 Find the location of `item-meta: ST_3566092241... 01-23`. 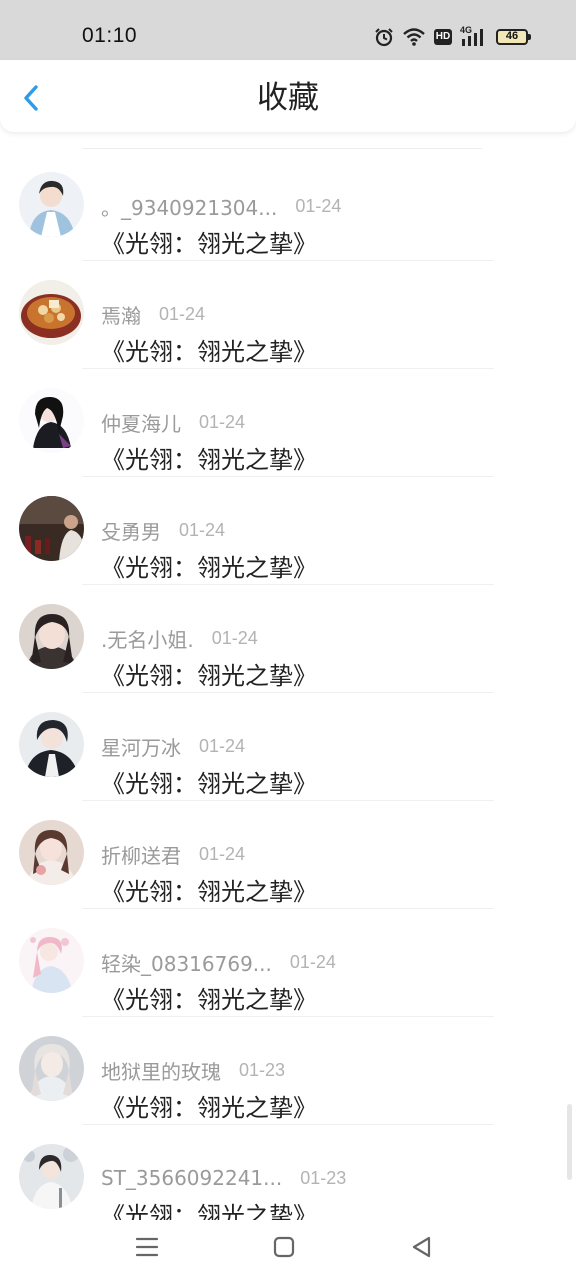

item-meta: ST_3566092241... 01-23 is located at coordinates (223, 1178).